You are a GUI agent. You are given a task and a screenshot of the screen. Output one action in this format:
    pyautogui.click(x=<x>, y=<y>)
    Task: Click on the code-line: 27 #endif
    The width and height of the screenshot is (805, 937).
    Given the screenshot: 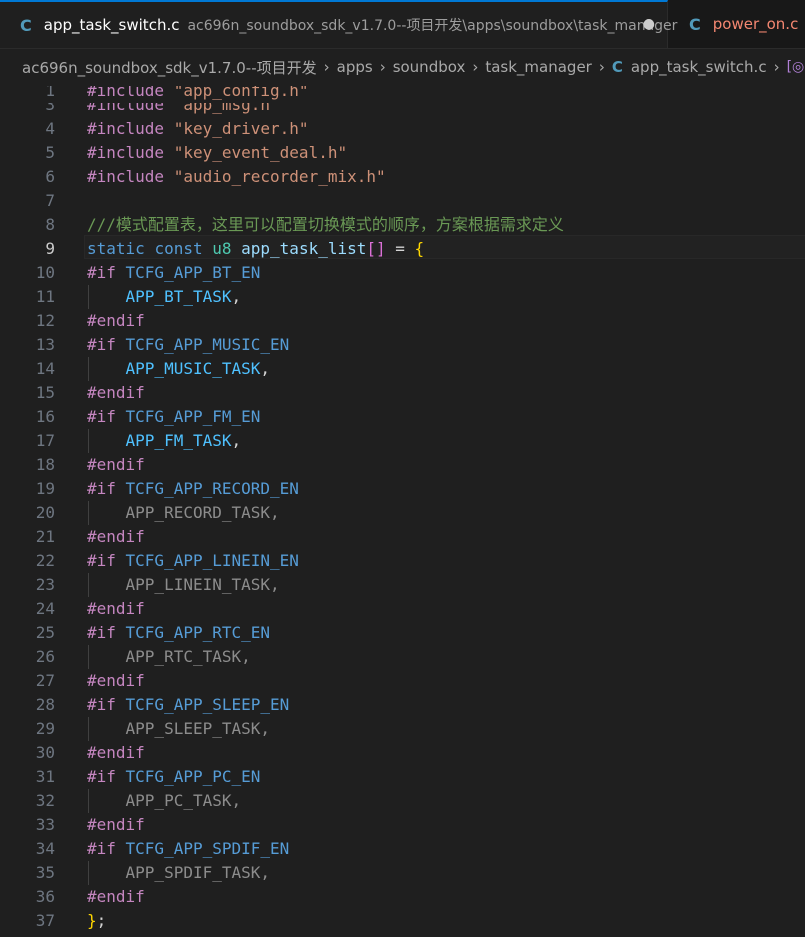 What is the action you would take?
    pyautogui.click(x=402, y=681)
    